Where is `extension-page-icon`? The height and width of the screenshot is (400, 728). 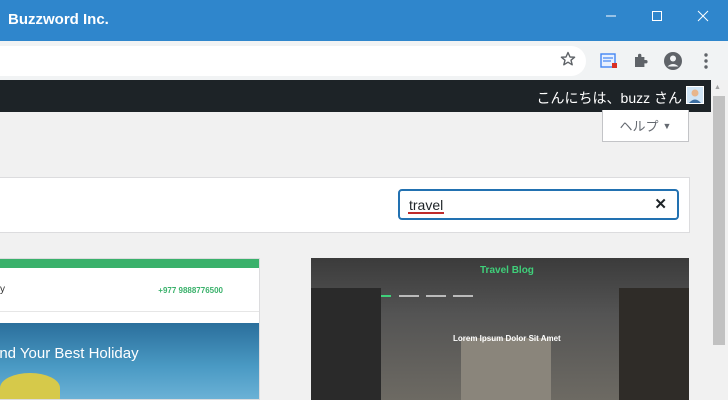 extension-page-icon is located at coordinates (609, 61).